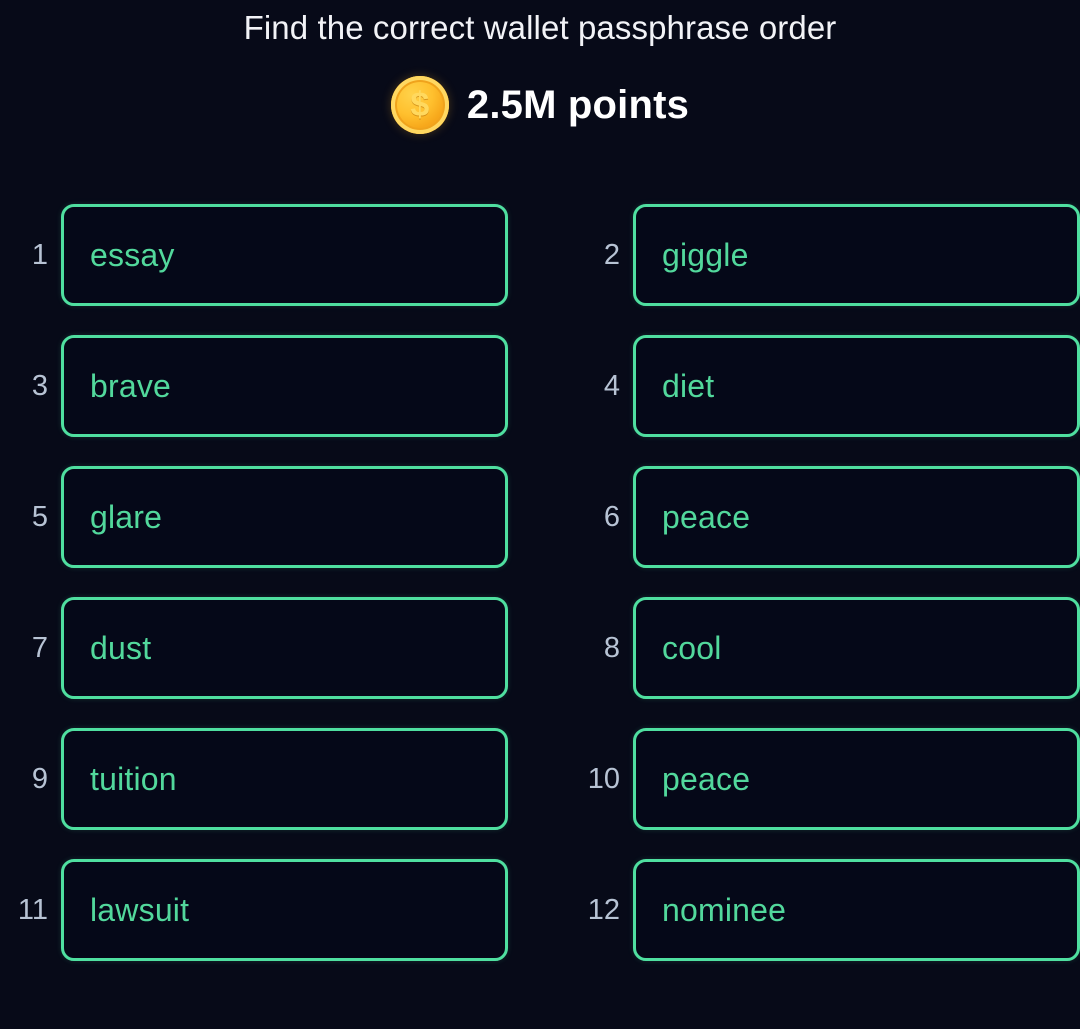  I want to click on word-label: diet, so click(688, 386).